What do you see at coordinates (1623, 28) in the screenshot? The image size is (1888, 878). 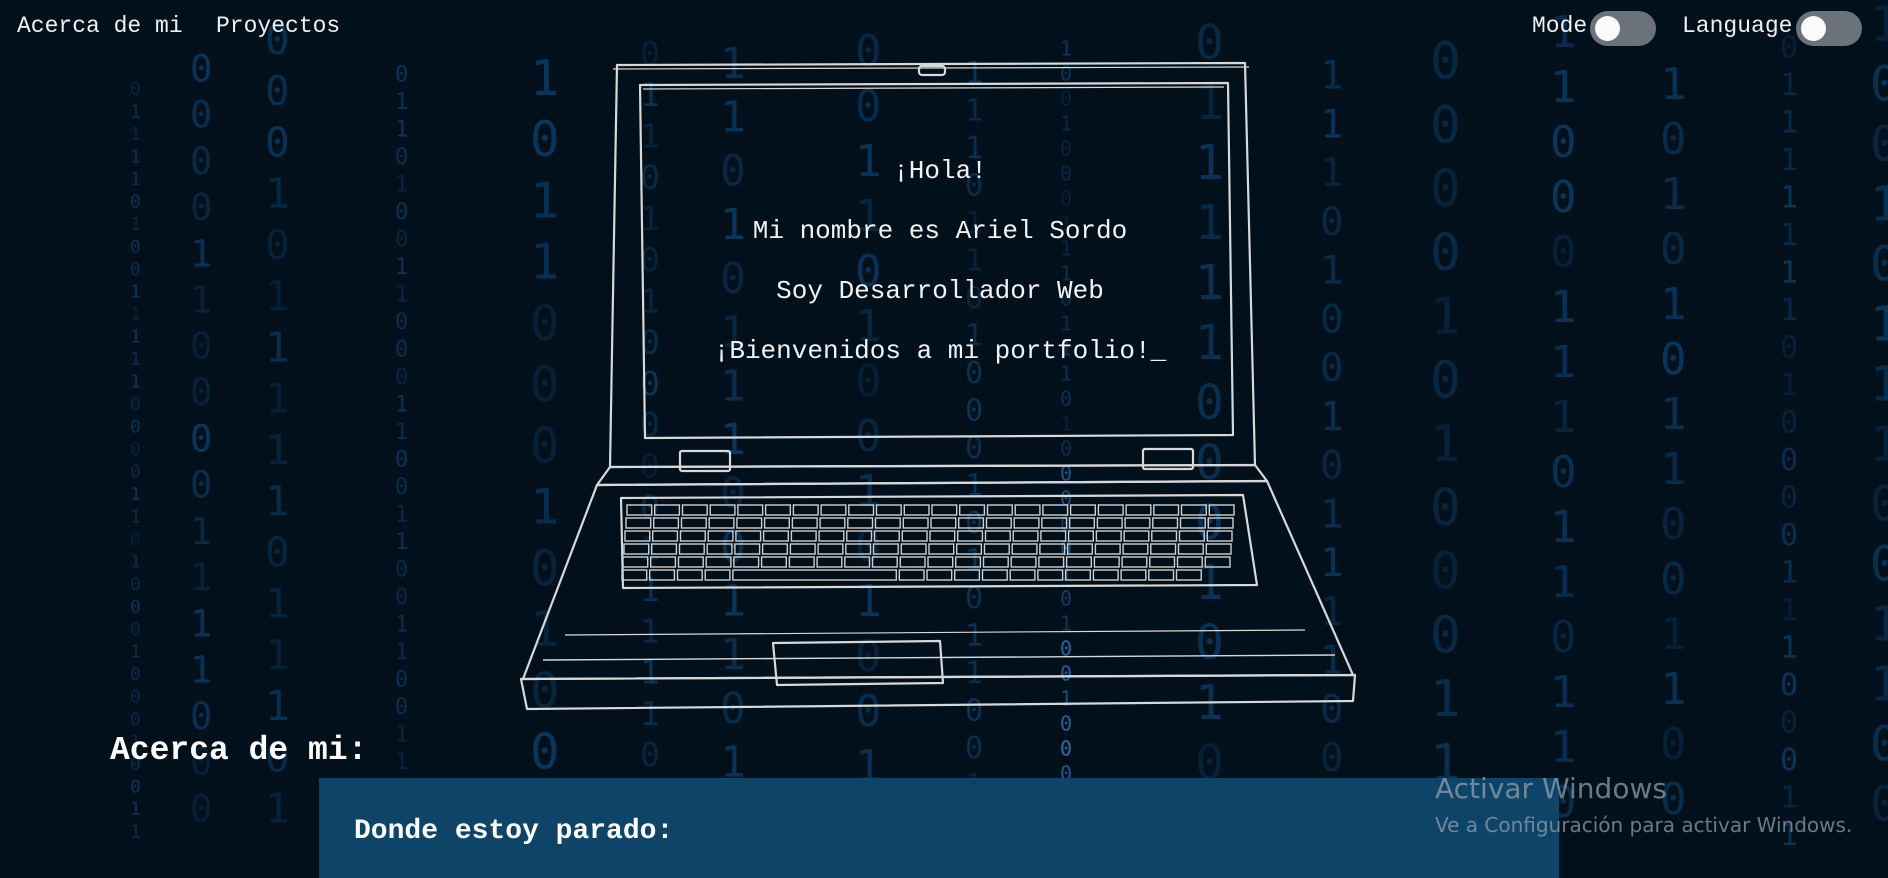 I see `mode-toggle` at bounding box center [1623, 28].